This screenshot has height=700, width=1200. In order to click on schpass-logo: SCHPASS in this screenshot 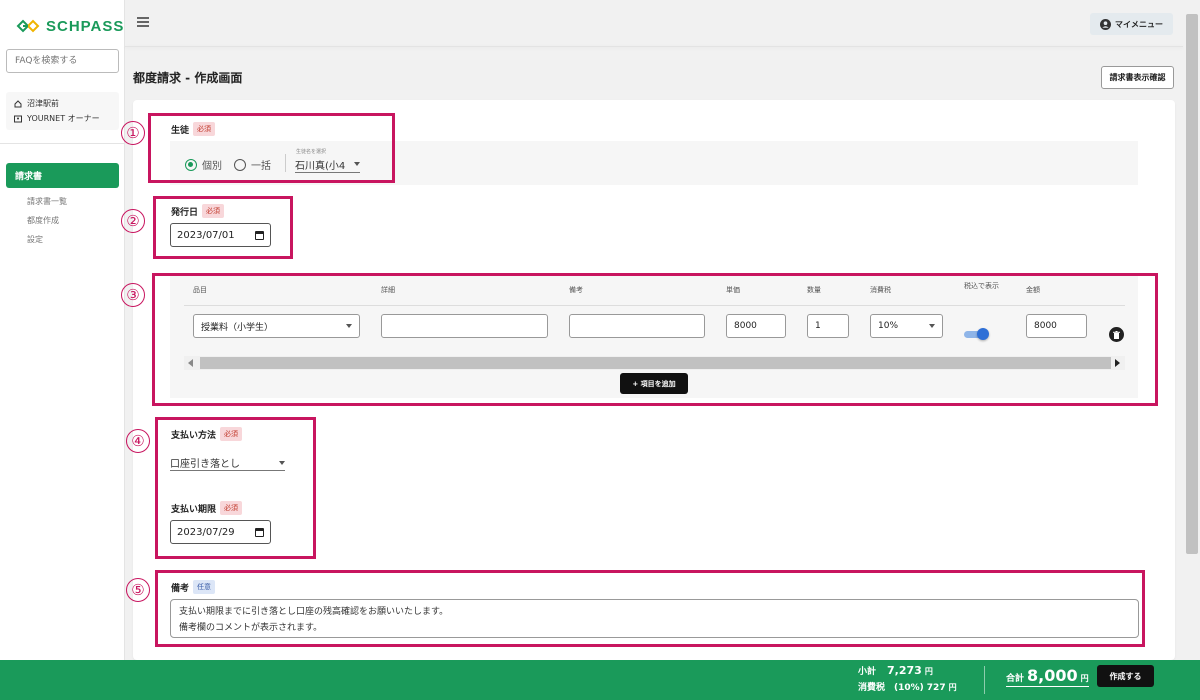, I will do `click(70, 26)`.